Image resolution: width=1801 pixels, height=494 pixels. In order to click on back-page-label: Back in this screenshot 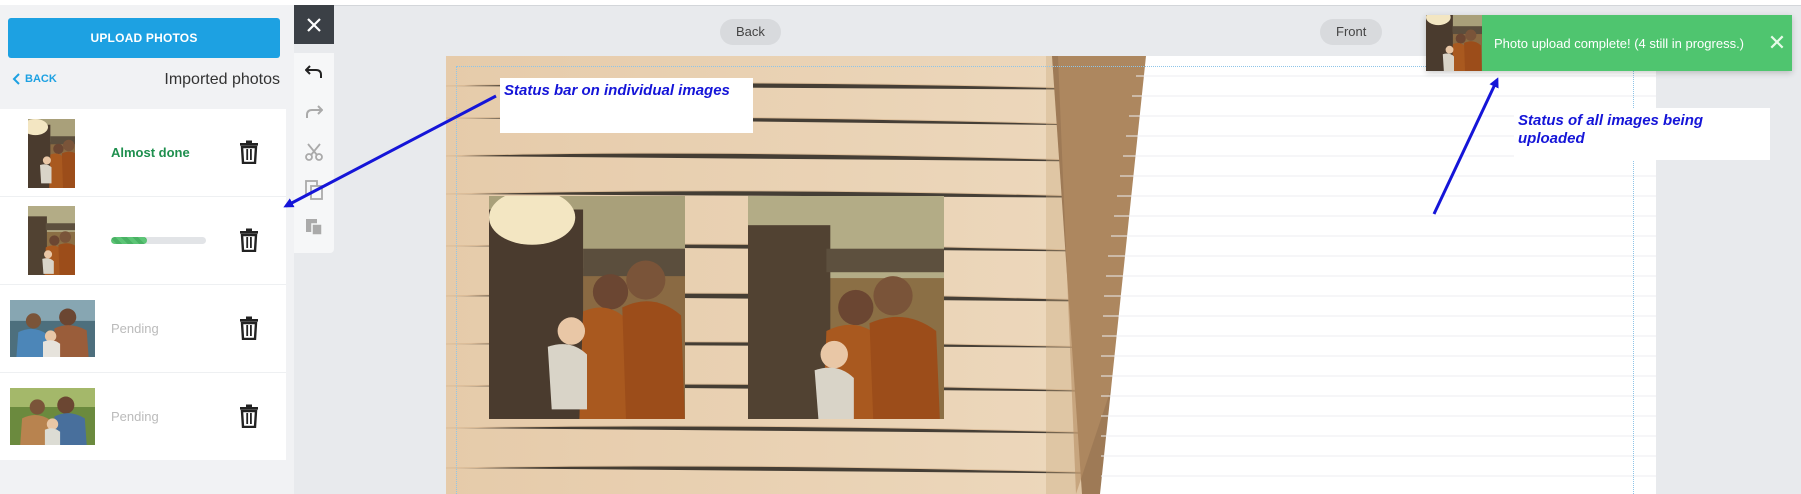, I will do `click(750, 32)`.